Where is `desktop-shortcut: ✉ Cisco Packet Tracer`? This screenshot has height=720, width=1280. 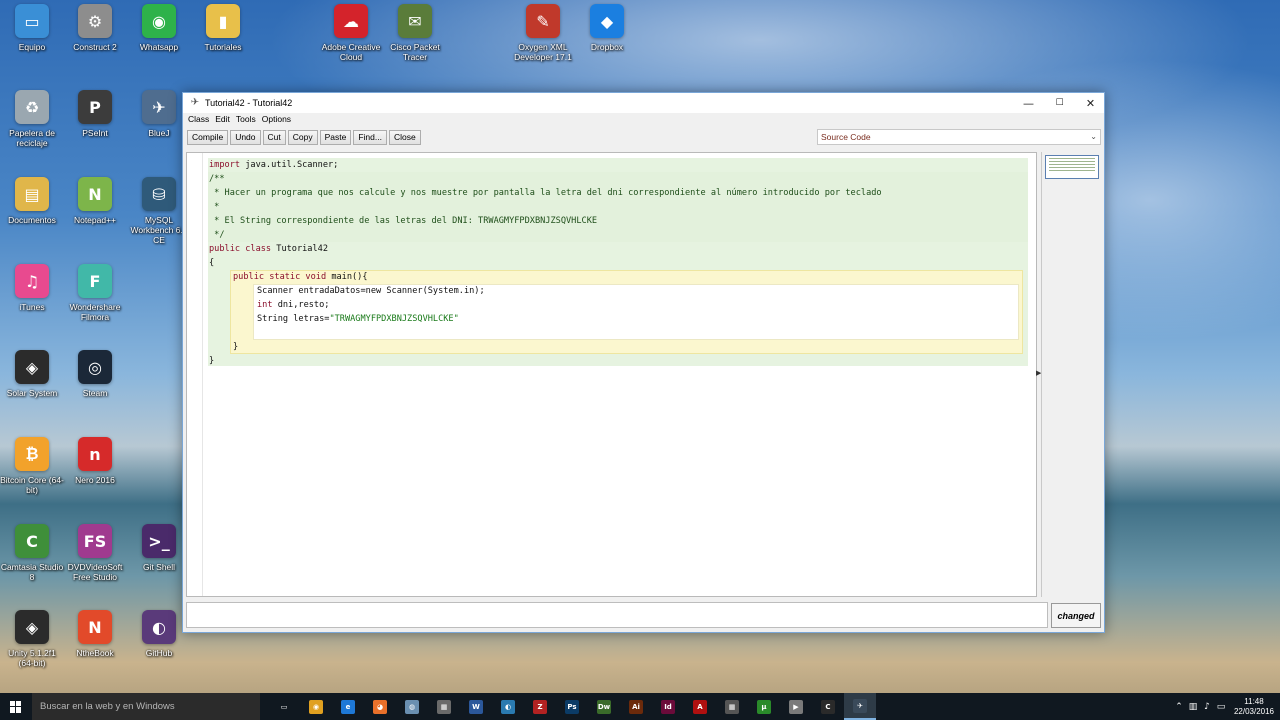
desktop-shortcut: ✉ Cisco Packet Tracer is located at coordinates (415, 33).